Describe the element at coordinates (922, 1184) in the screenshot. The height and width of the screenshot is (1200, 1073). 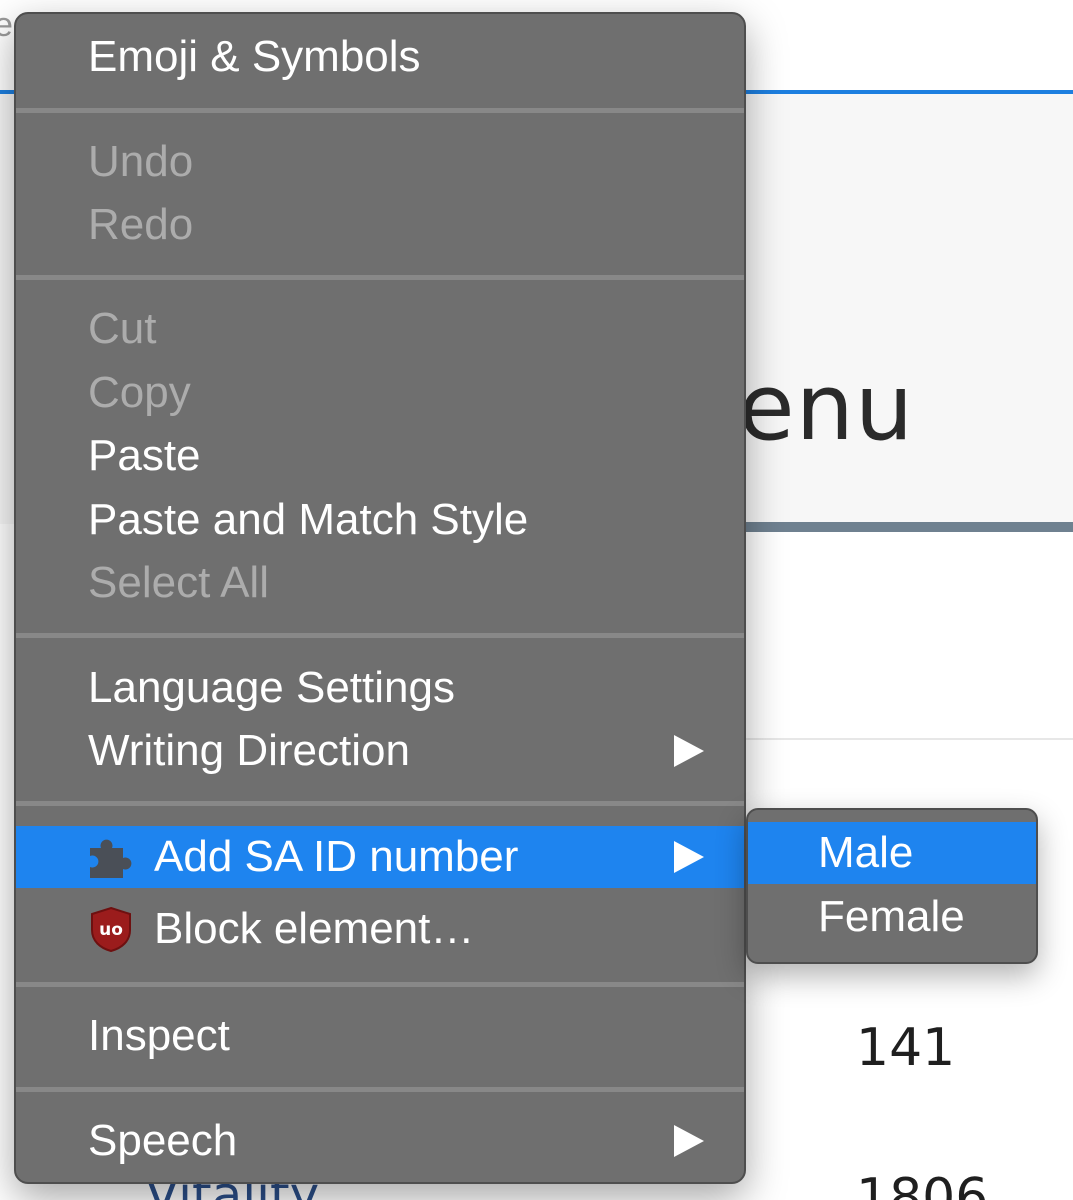
I see `table-cell-value: 1806` at that location.